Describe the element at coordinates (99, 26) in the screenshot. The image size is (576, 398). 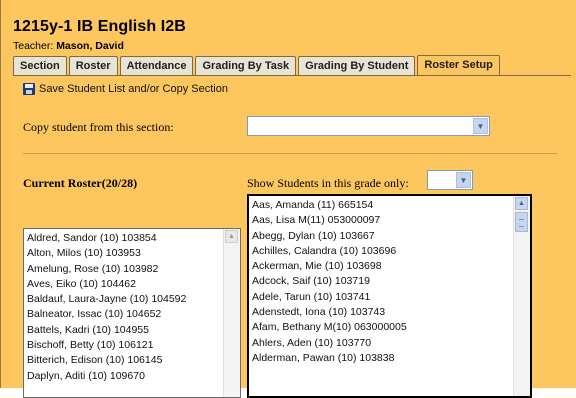
I see `section-title: 1215y-1 IB English I2B` at that location.